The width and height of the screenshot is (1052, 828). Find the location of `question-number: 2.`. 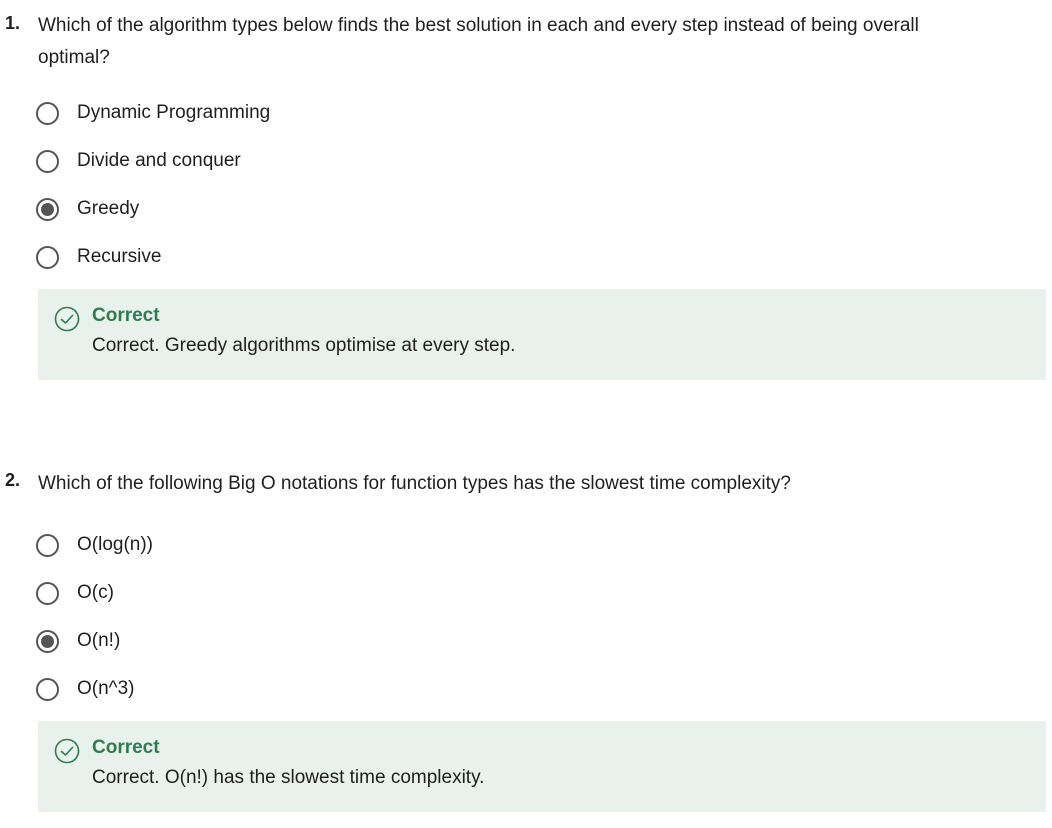

question-number: 2. is located at coordinates (13, 480).